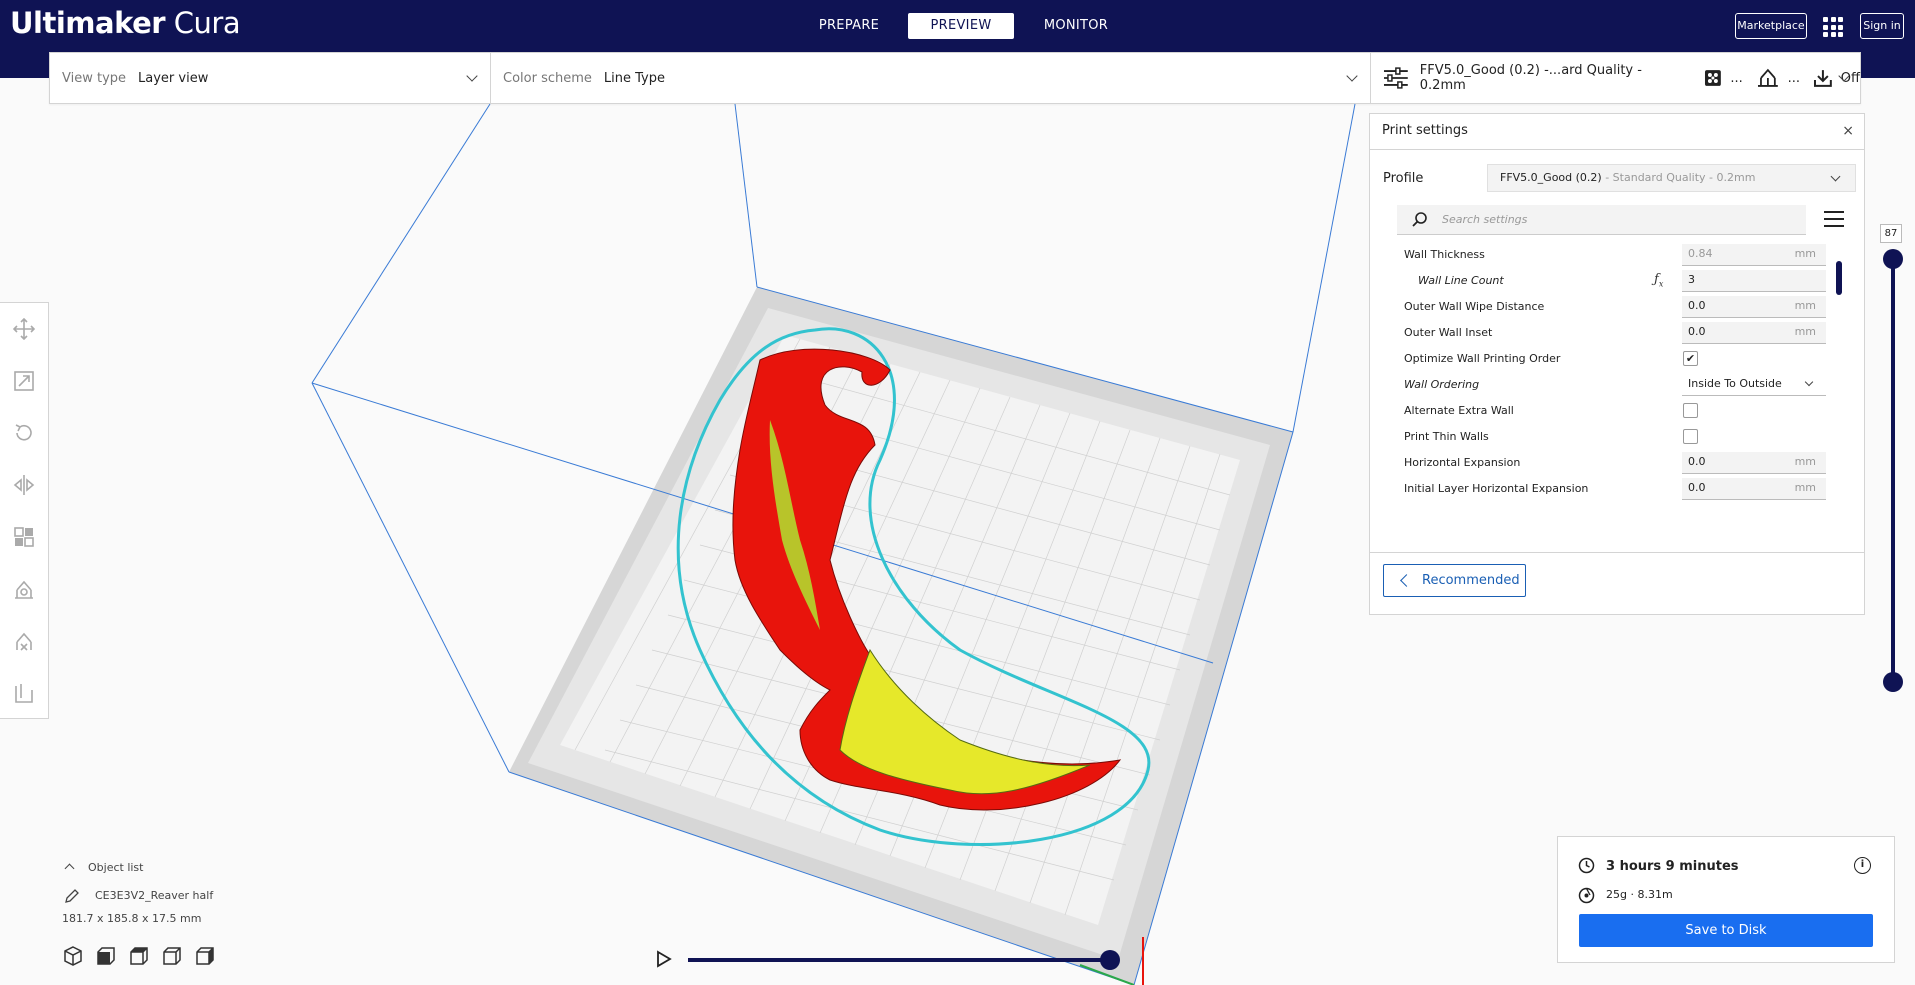  Describe the element at coordinates (899, 960) in the screenshot. I see `path-slider-track` at that location.